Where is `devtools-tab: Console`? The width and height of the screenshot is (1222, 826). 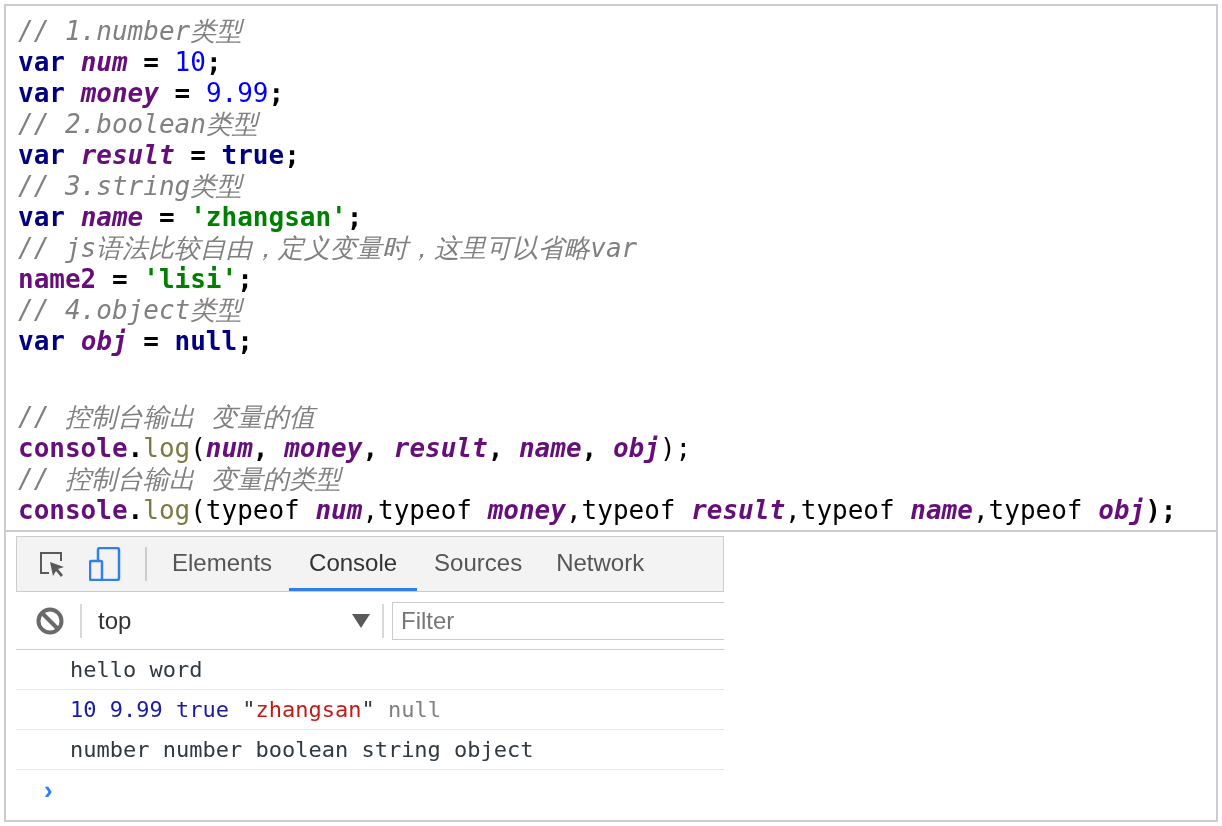
devtools-tab: Console is located at coordinates (353, 564).